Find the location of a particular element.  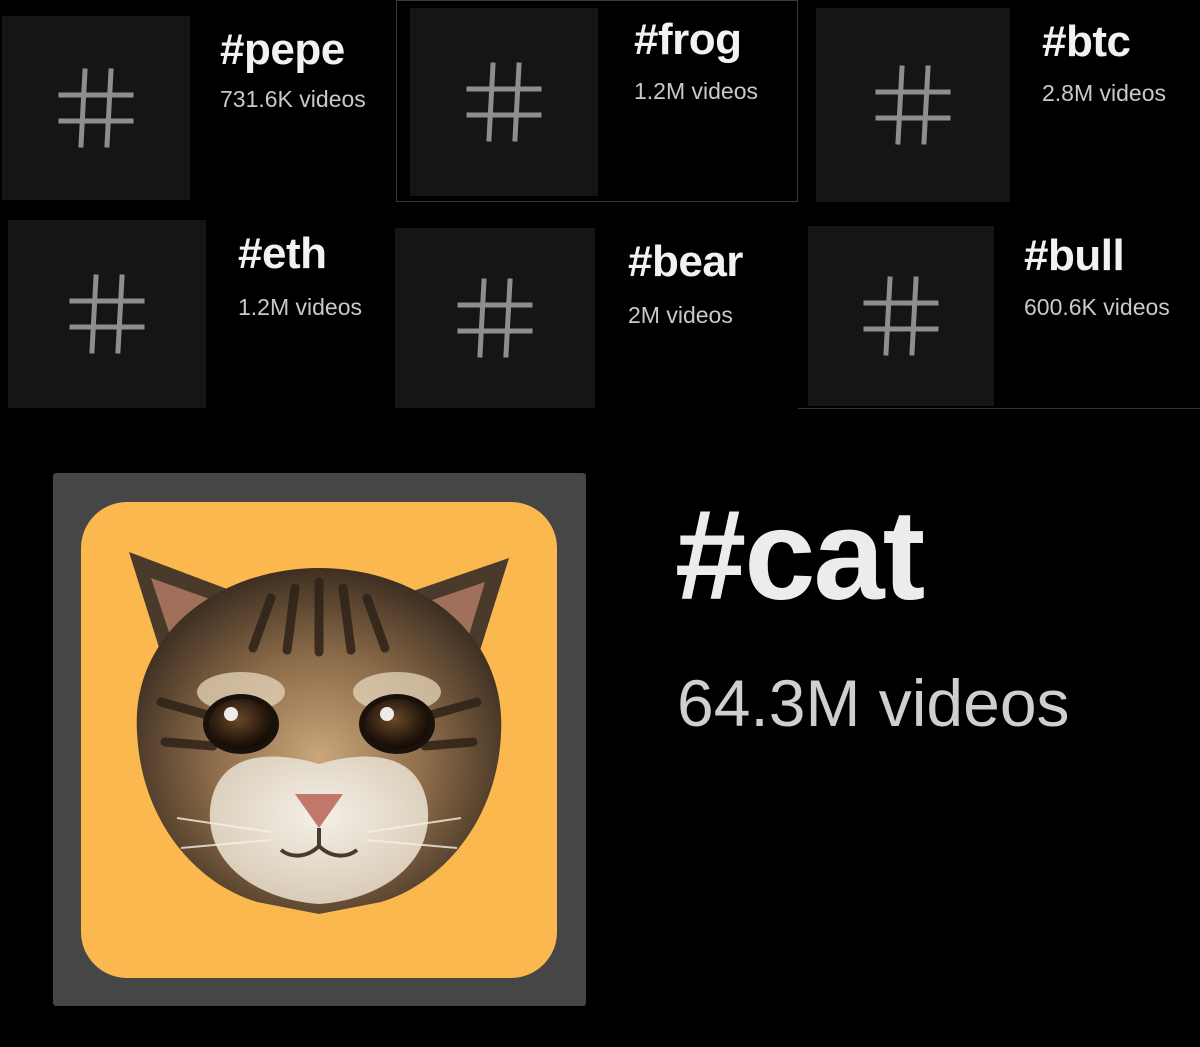

hashtag-video-count: 2M videos is located at coordinates (680, 315).